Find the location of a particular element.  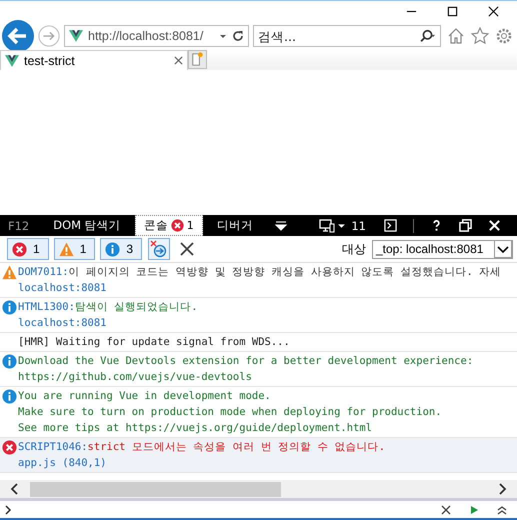

browser-tab: test-strict is located at coordinates (94, 60).